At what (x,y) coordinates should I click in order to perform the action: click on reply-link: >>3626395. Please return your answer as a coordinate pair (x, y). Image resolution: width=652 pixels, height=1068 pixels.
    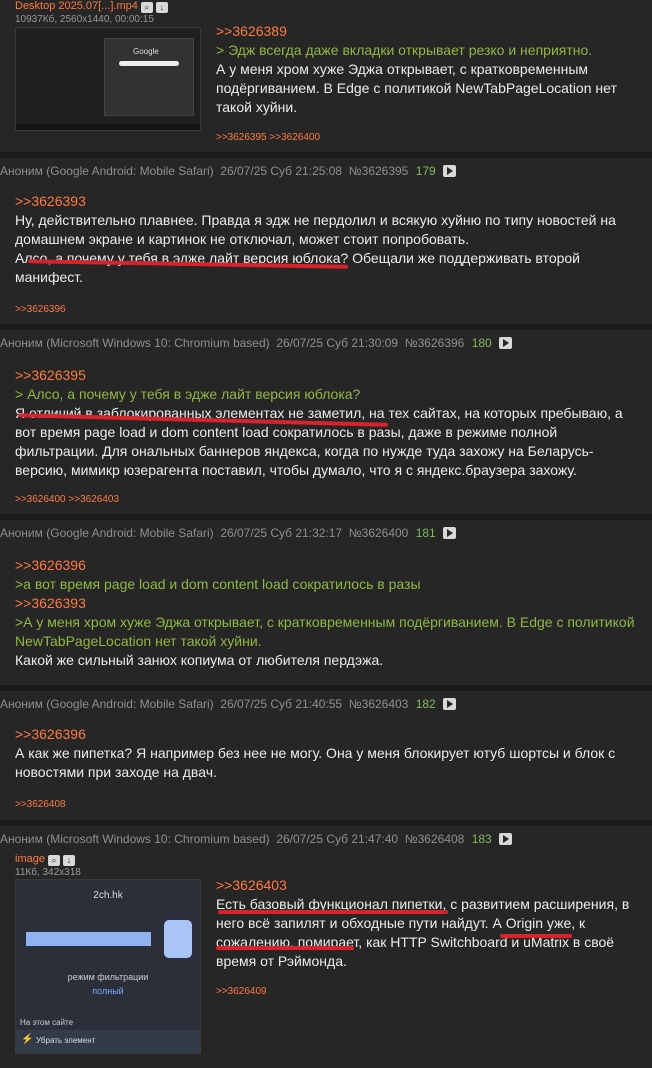
    Looking at the image, I should click on (327, 375).